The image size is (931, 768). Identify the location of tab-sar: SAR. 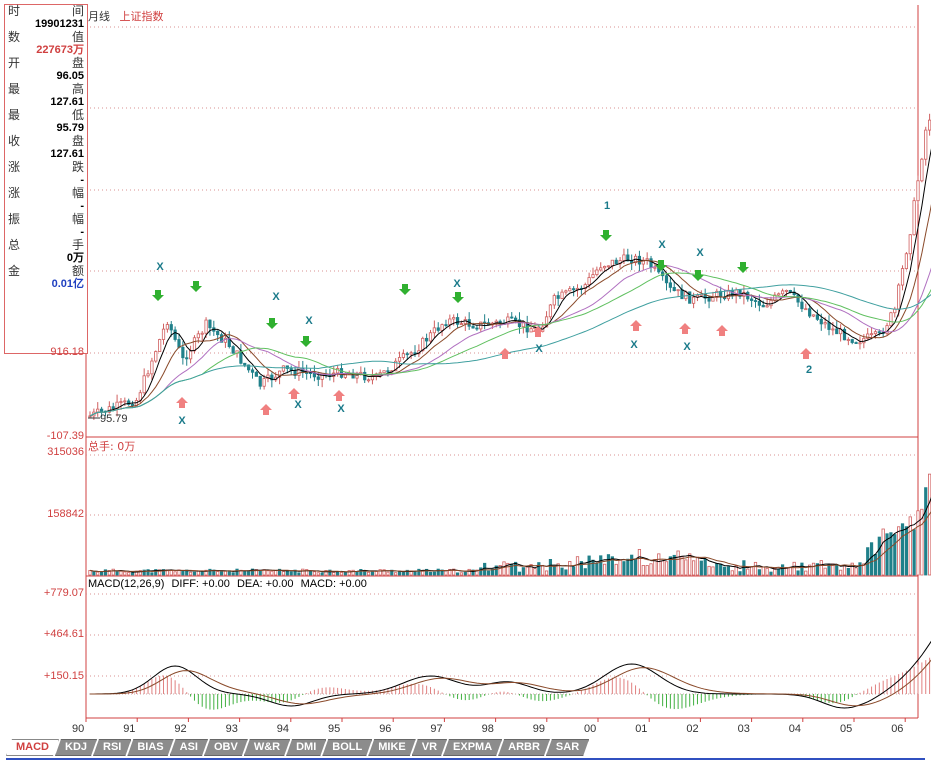
(567, 747).